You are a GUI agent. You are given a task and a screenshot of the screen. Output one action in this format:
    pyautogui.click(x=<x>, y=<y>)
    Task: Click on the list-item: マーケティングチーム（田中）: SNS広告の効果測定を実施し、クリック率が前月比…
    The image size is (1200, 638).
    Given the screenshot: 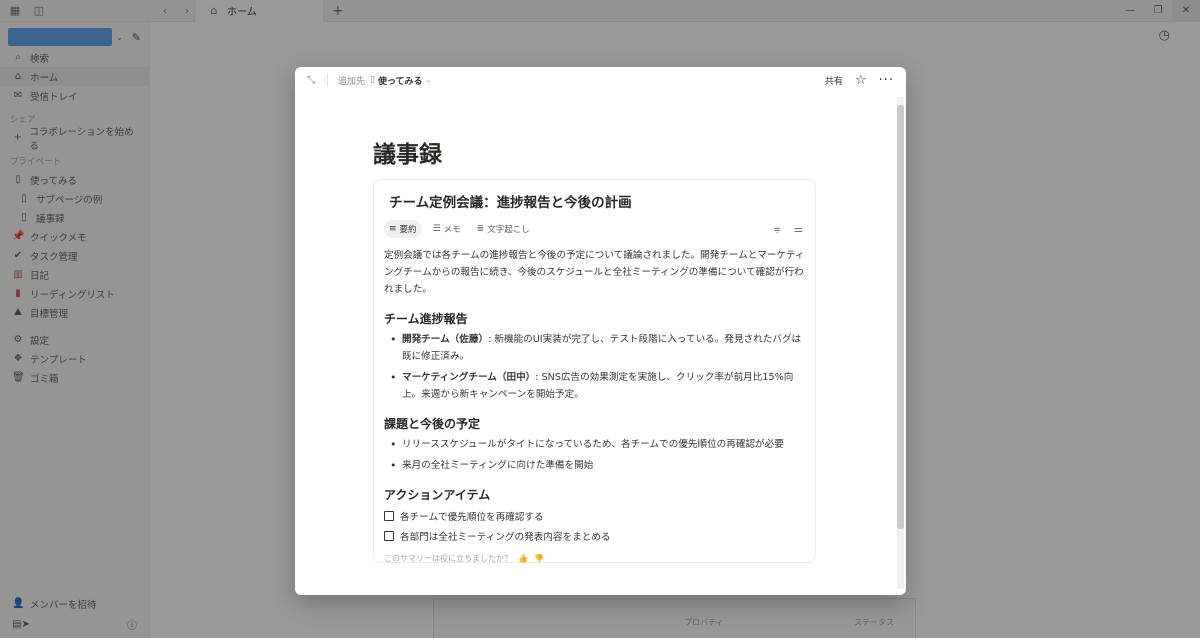 What is the action you would take?
    pyautogui.click(x=594, y=386)
    